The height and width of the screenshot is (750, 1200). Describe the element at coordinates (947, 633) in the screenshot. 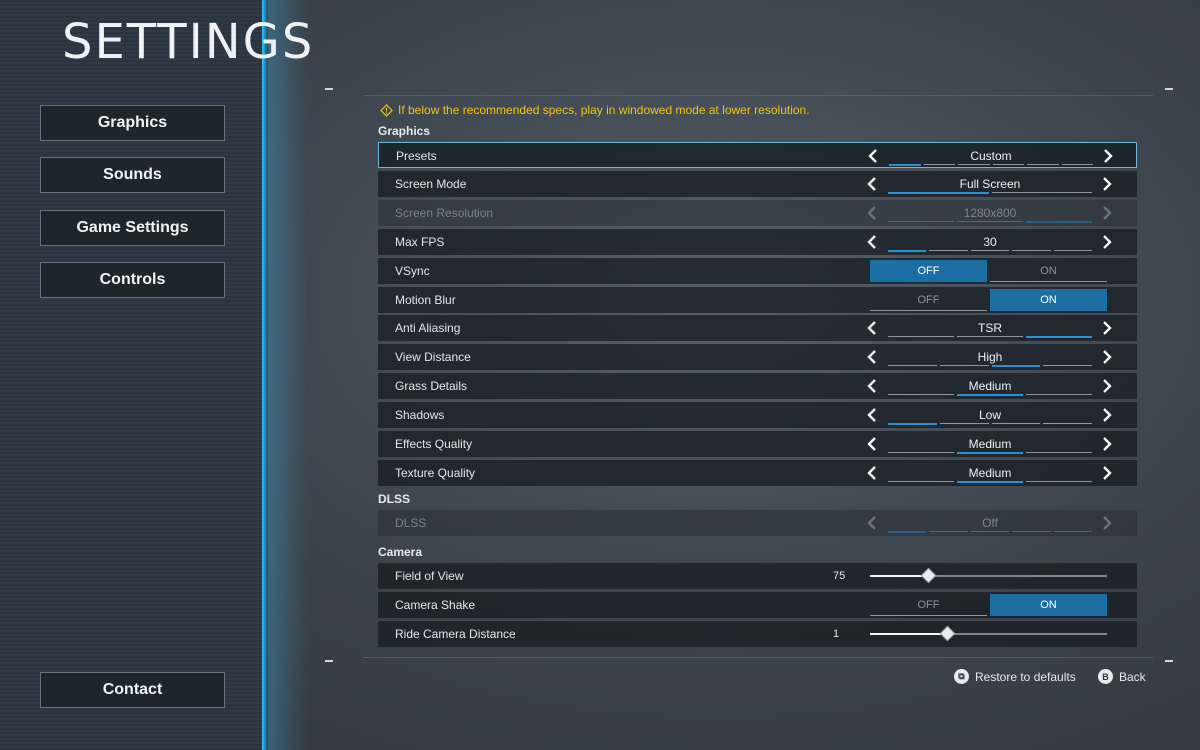

I see `ride-camera-distance-slider-knob` at that location.